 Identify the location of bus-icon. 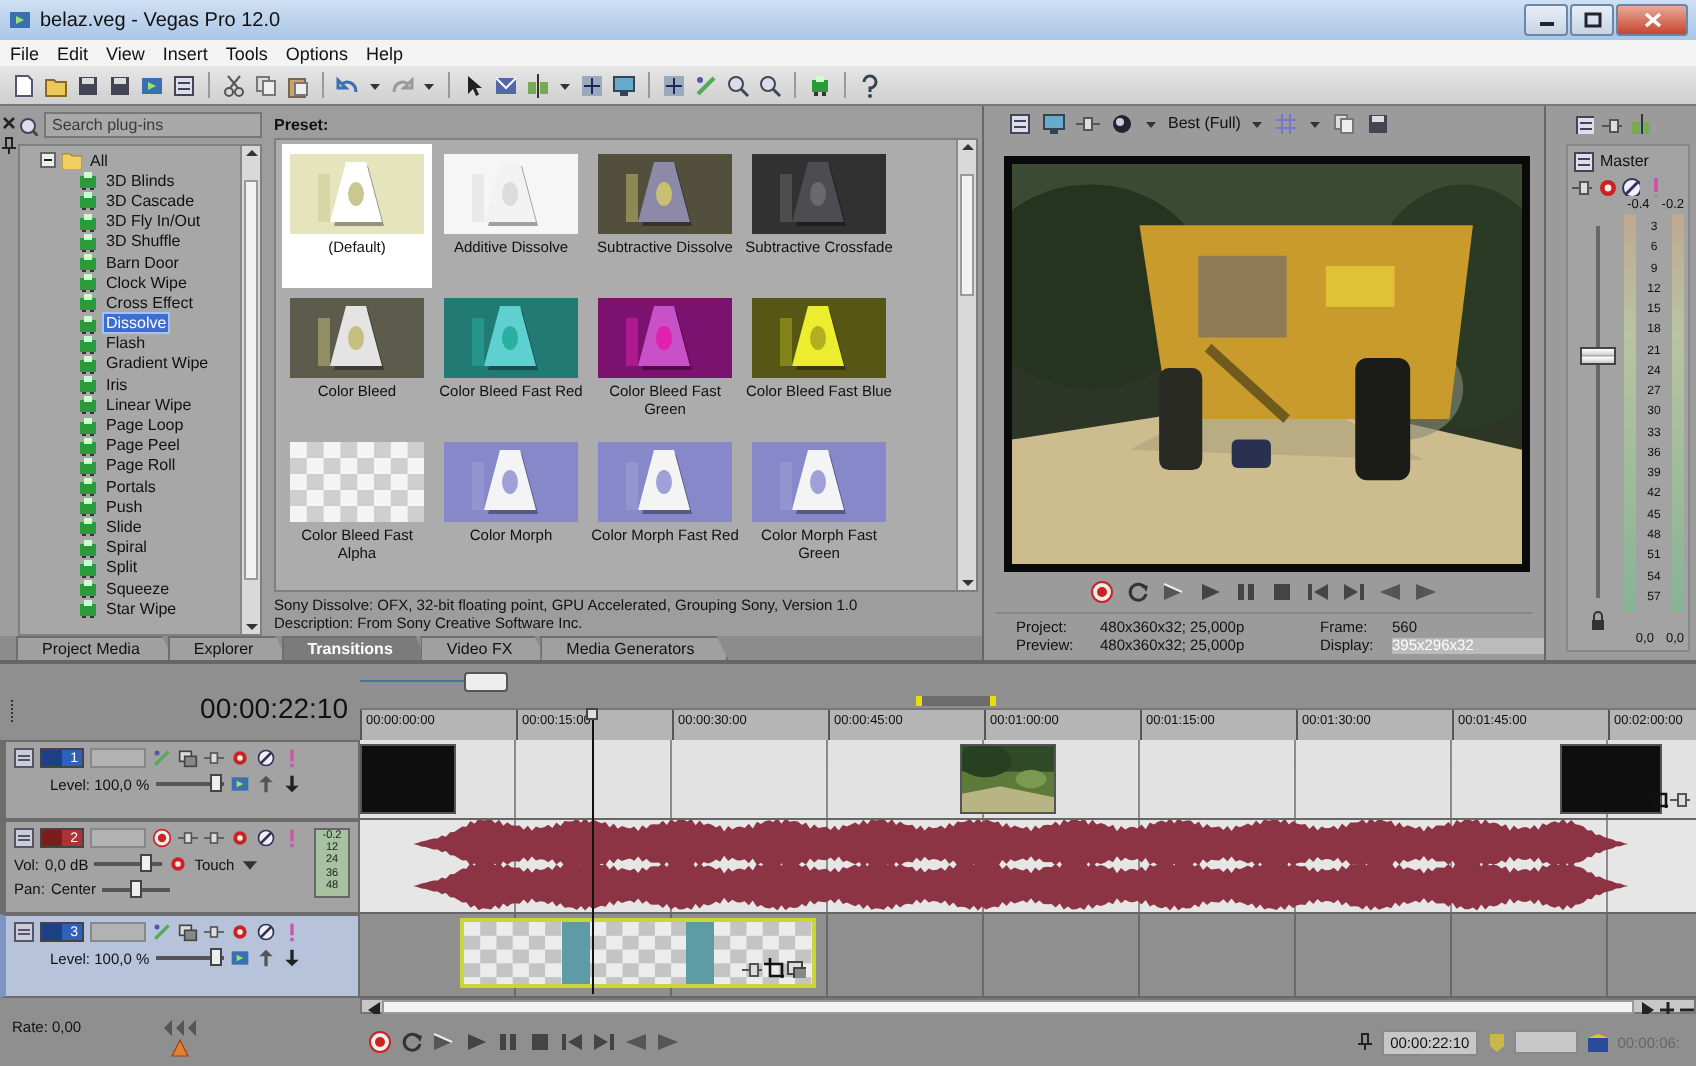
(1612, 123).